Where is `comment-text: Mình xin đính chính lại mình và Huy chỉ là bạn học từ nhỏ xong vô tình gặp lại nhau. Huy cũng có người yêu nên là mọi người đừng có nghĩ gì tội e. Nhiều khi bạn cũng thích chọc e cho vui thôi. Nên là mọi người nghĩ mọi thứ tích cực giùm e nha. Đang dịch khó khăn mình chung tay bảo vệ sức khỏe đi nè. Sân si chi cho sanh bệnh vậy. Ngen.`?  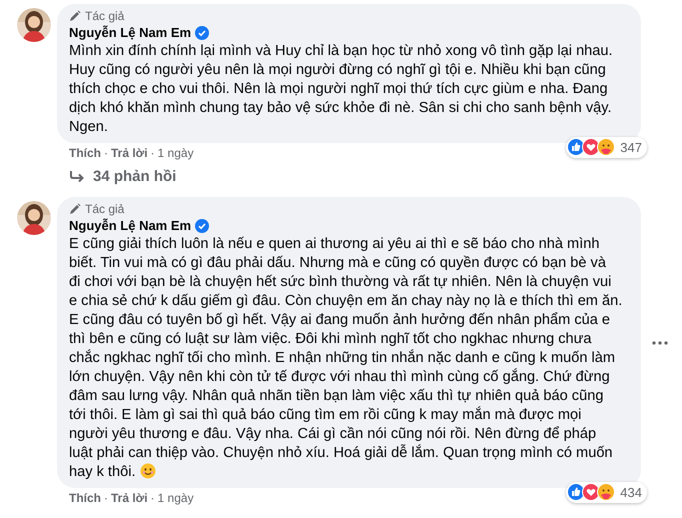
comment-text: Mình xin đính chính lại mình và Huy chỉ là bạn học từ nhỏ xong vô tình gặp lại nhau. Huy cũng có người yêu nên là mọi người đừng có nghĩ gì tội e. Nhiều khi bạn cũng thích chọc e cho vui thôi. Nên là mọi người nghĩ mọi thứ tích cực giùm e nha. Đang dịch khó khăn mình chung tay bảo vệ sức khỏe đi nè. Sân si chi cho sanh bệnh vậy. Ngen. is located at coordinates (341, 89).